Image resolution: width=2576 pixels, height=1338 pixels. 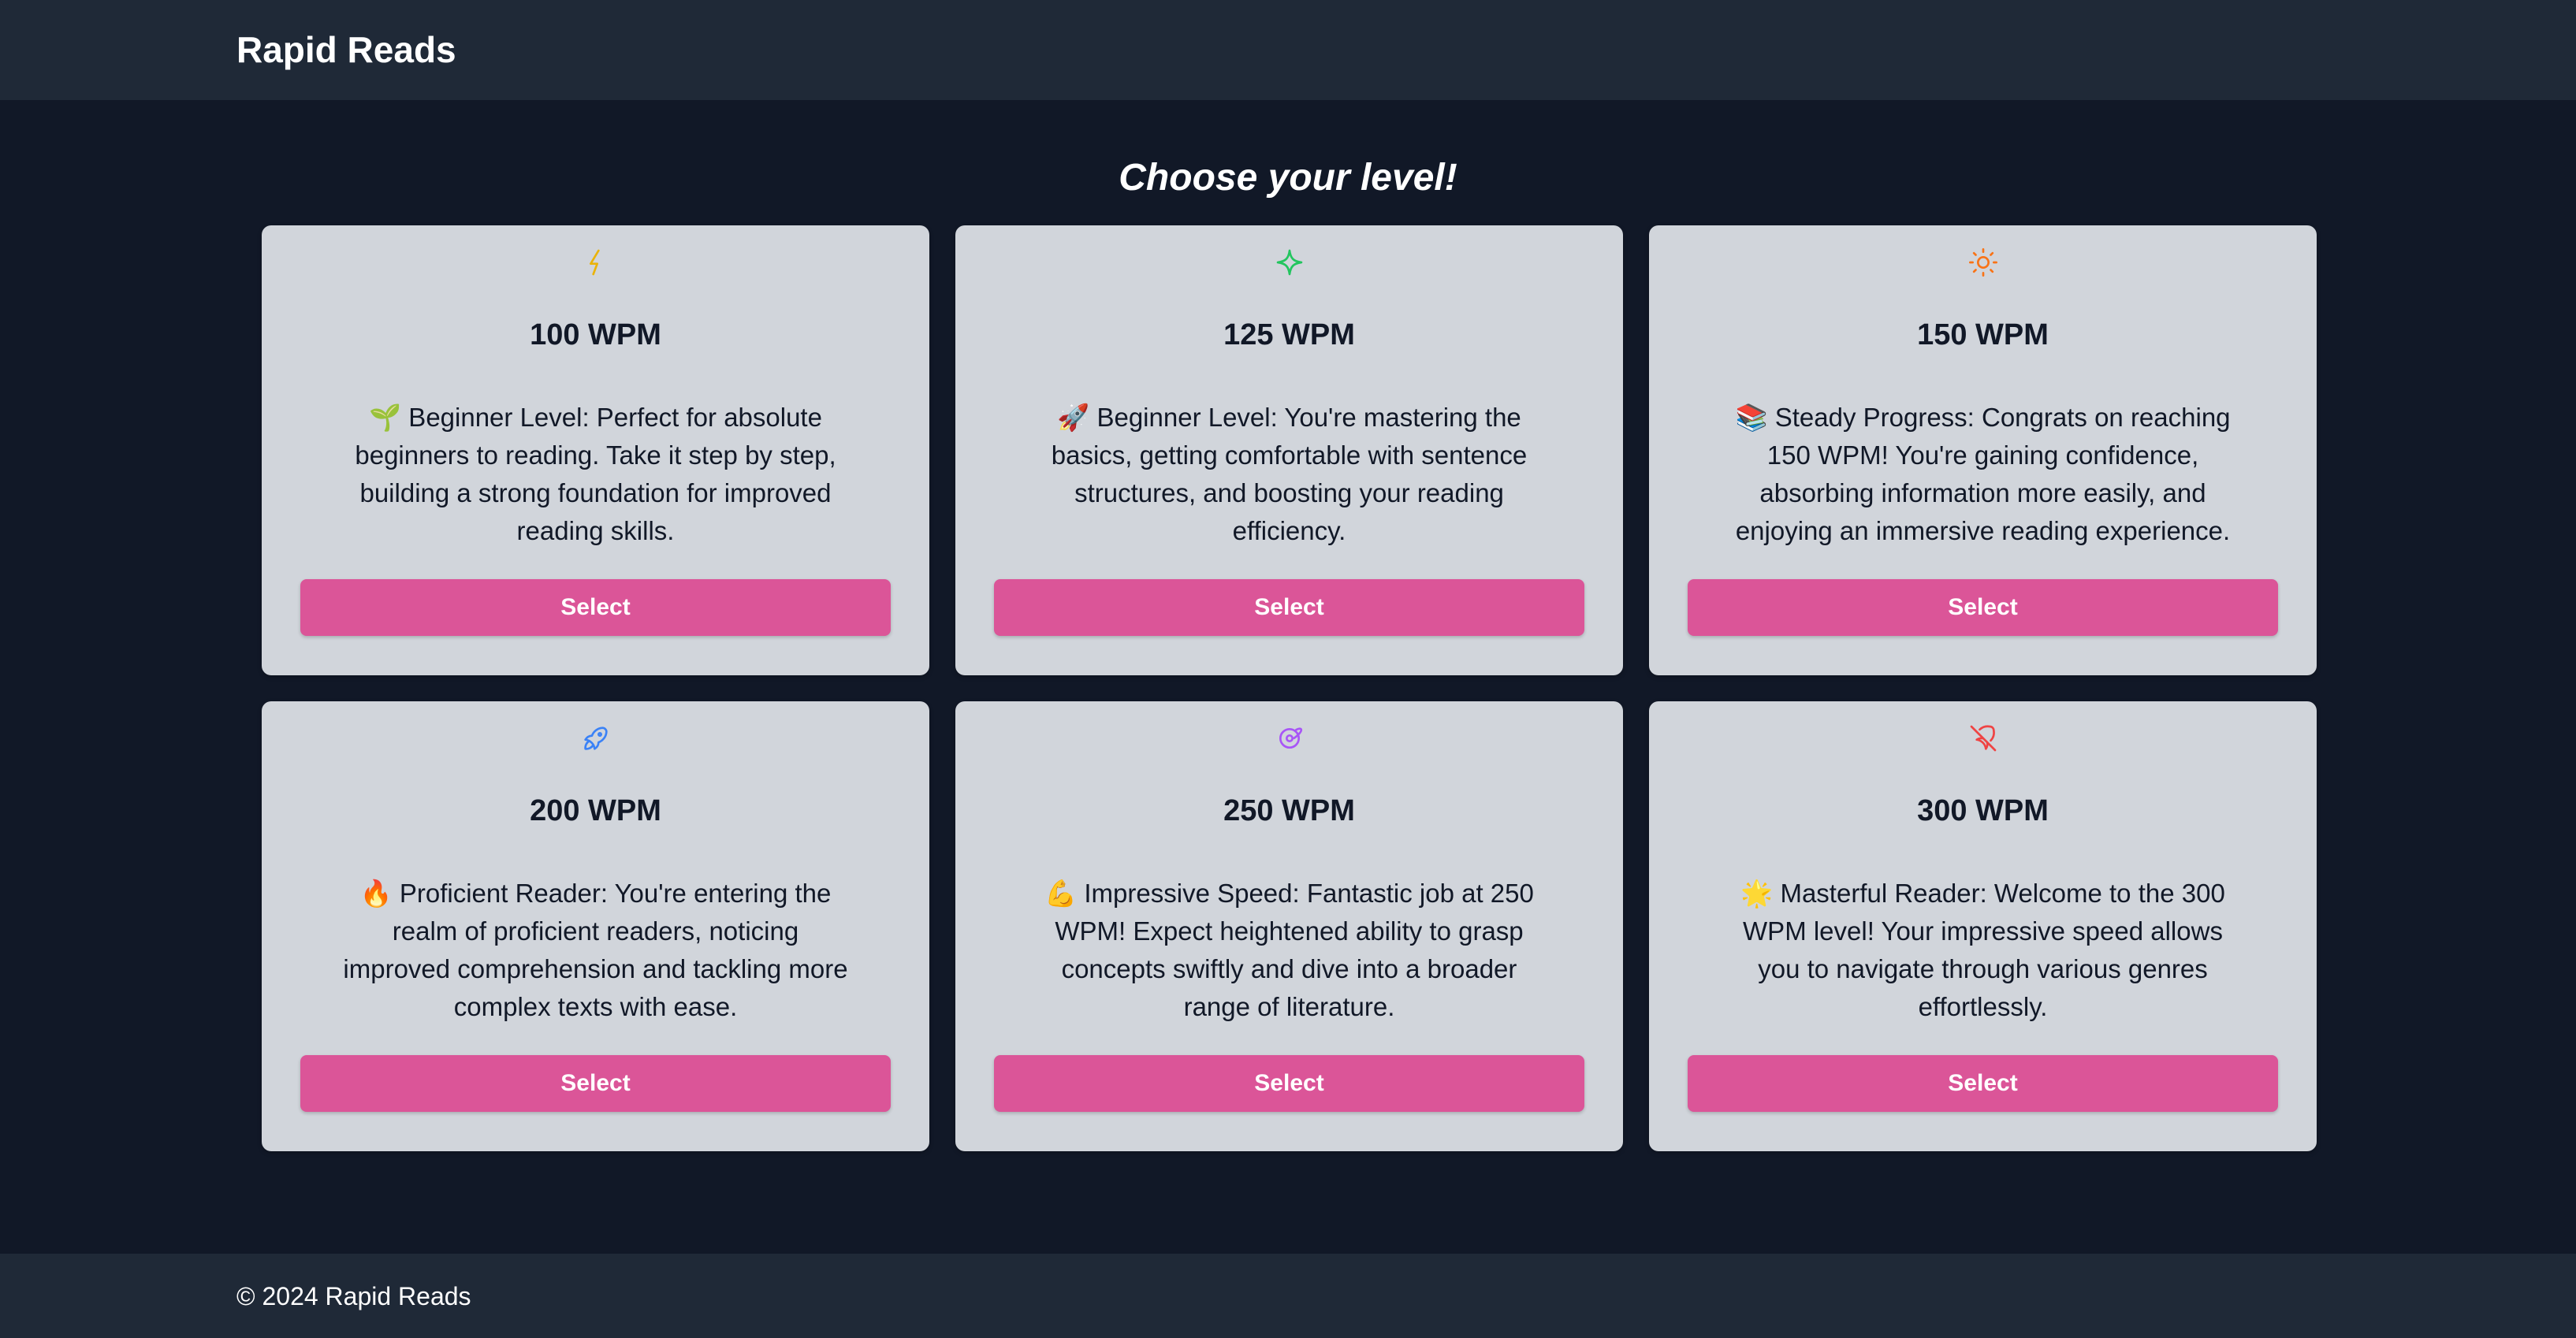 I want to click on sun-icon, so click(x=1982, y=263).